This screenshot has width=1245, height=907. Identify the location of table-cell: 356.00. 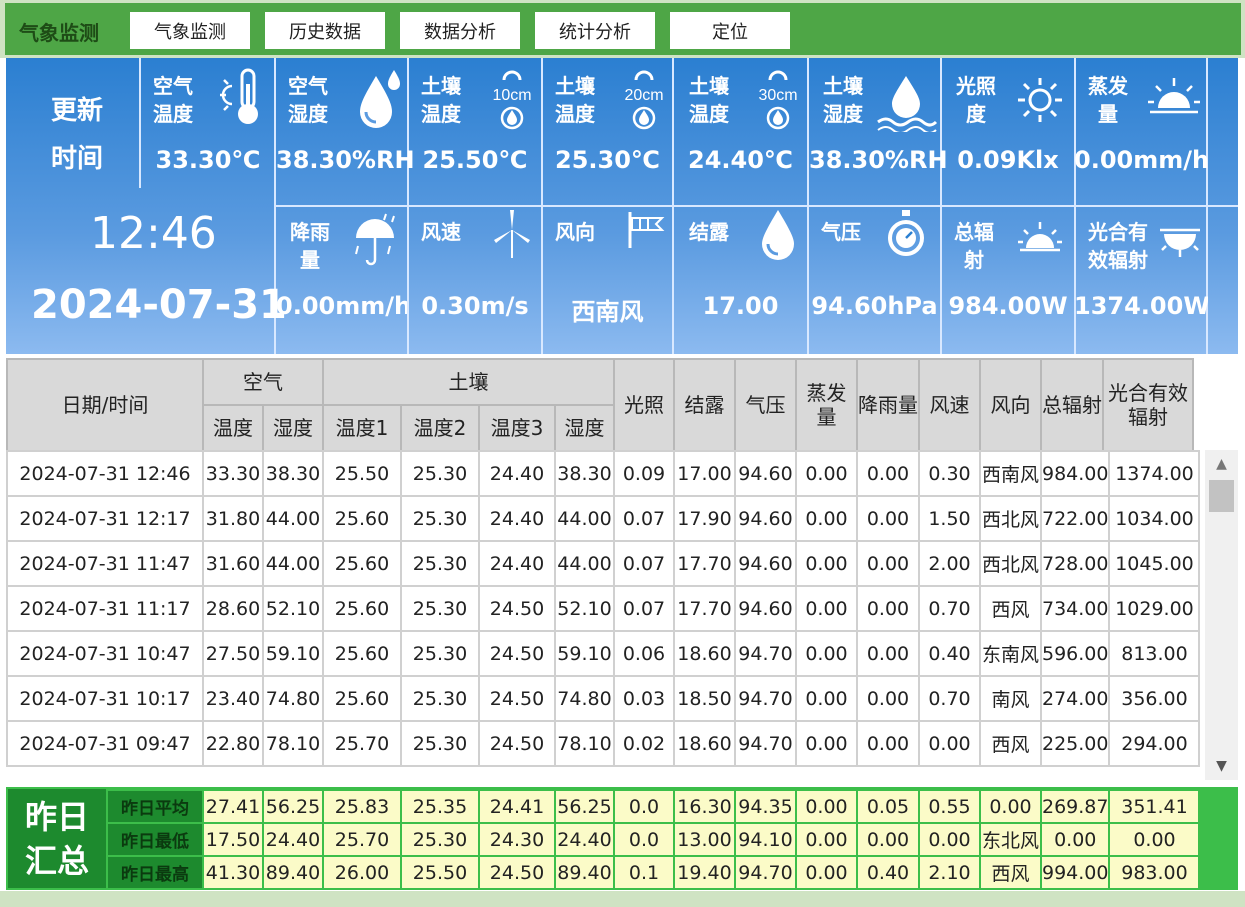
(1154, 698).